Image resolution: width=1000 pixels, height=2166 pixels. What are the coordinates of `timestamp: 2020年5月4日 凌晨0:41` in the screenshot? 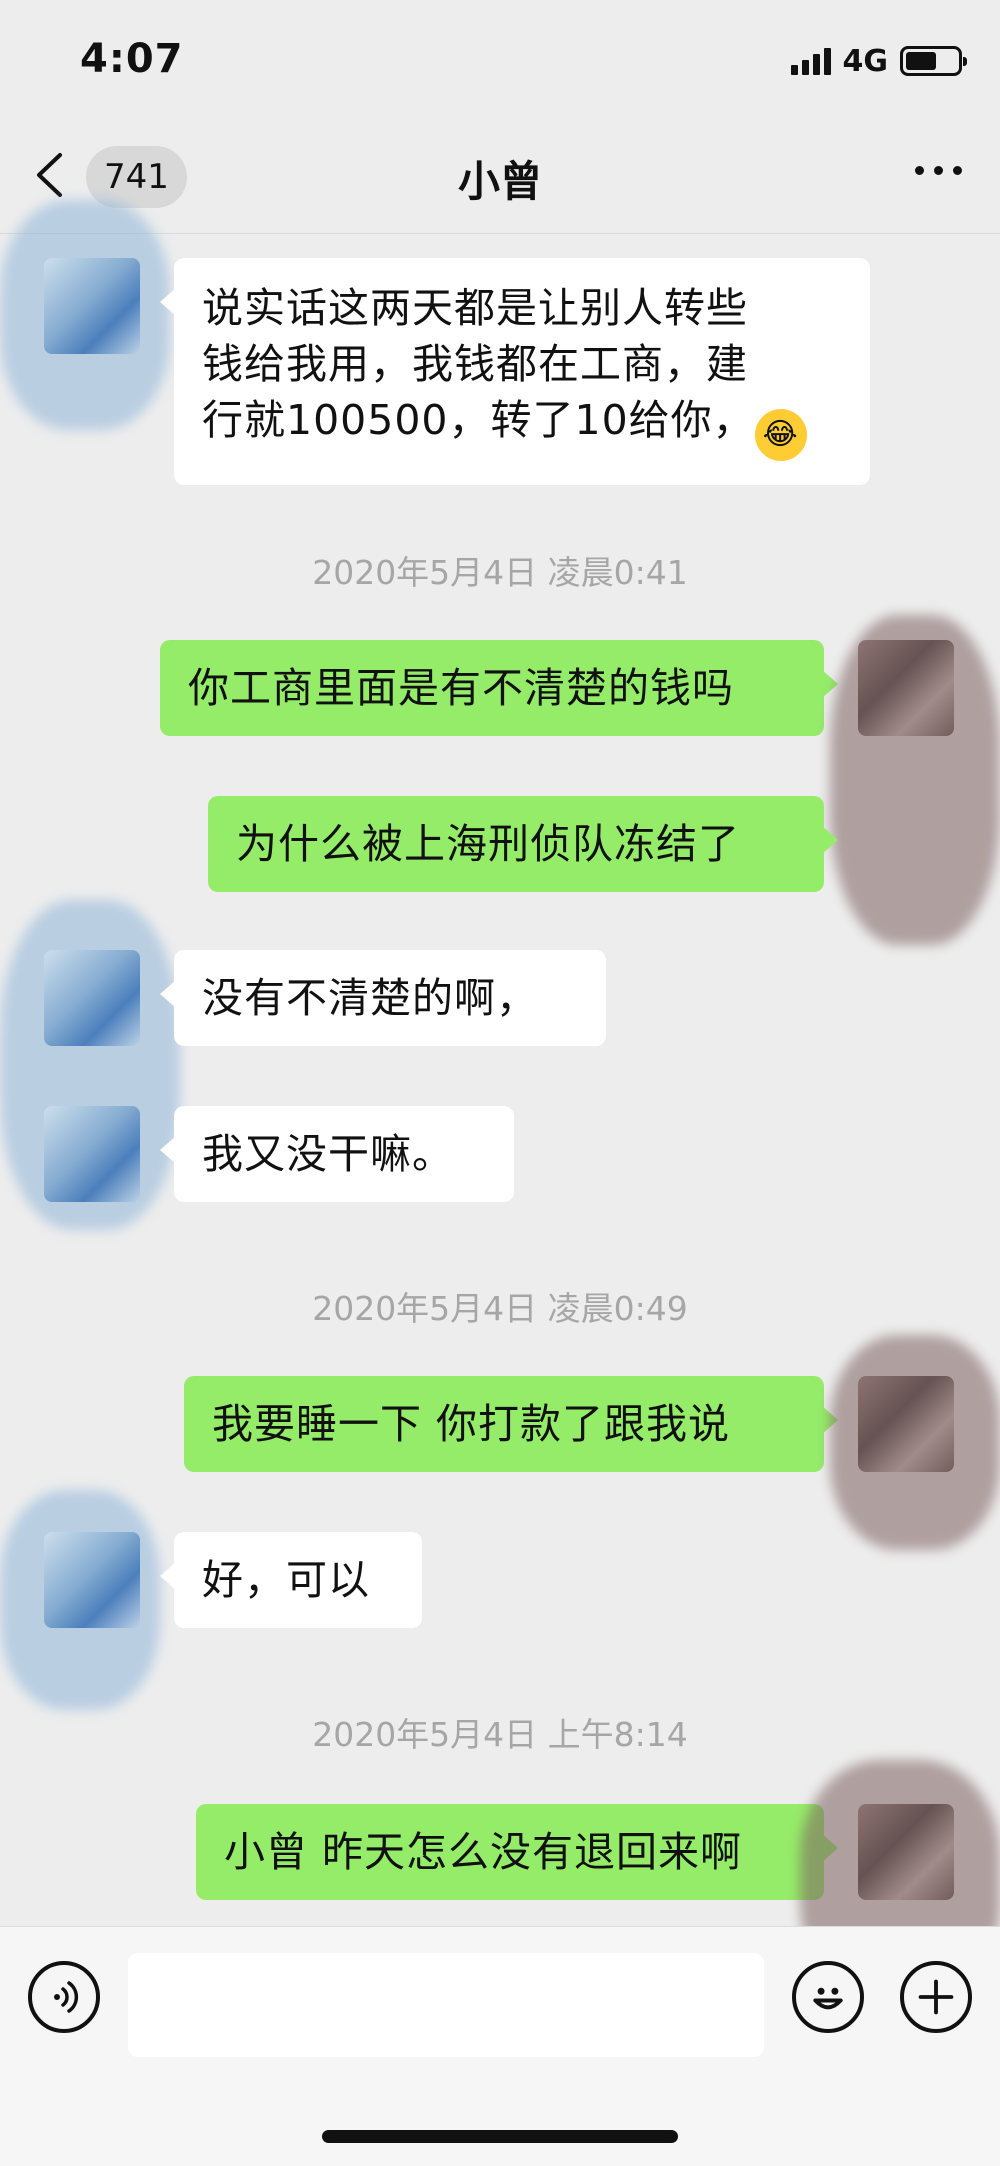 It's located at (500, 572).